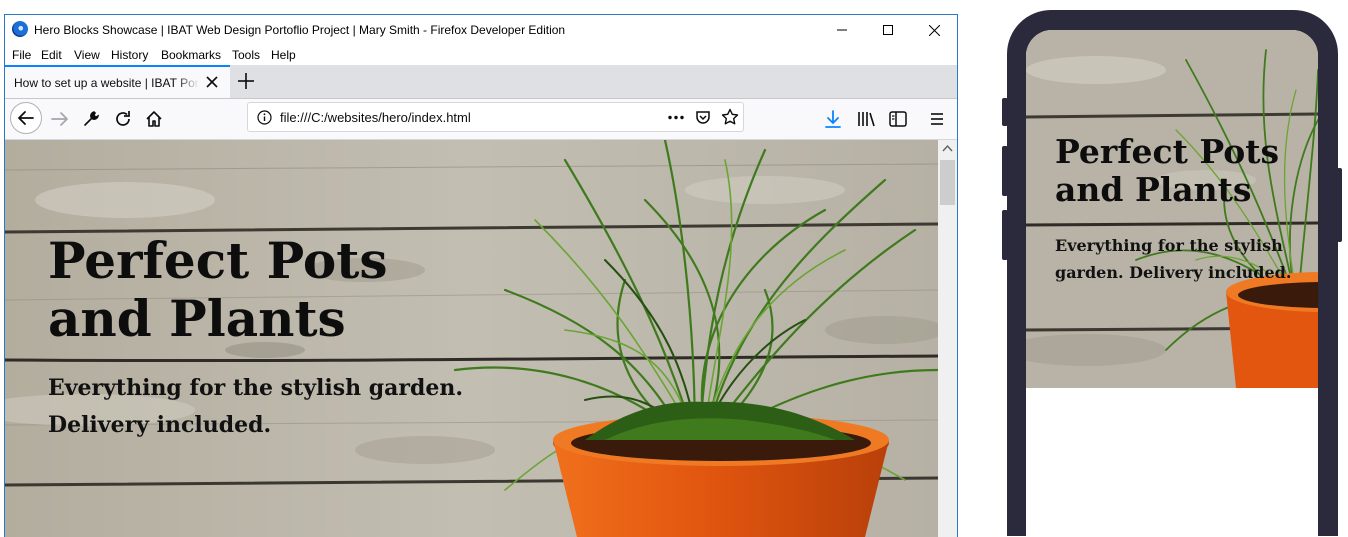 The width and height of the screenshot is (1348, 537). I want to click on vertical-scrollbar, so click(947, 338).